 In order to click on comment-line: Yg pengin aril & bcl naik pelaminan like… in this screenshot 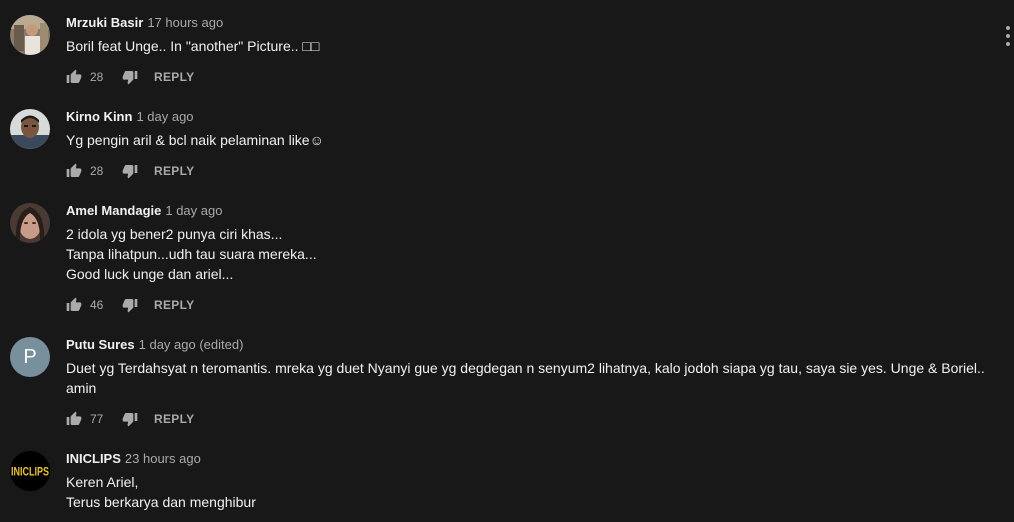, I will do `click(195, 140)`.